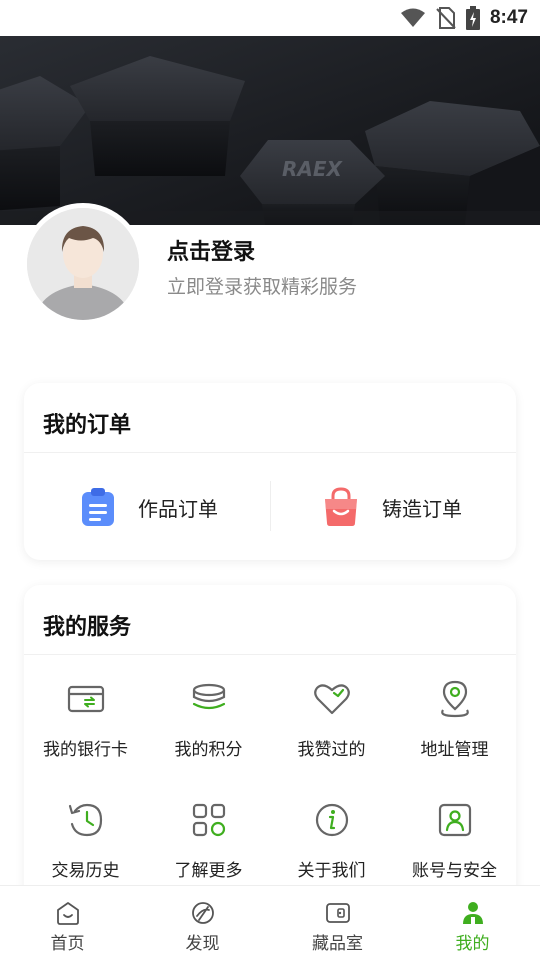 This screenshot has height=960, width=540. I want to click on transaction-history-label: 交易历史, so click(85, 871).